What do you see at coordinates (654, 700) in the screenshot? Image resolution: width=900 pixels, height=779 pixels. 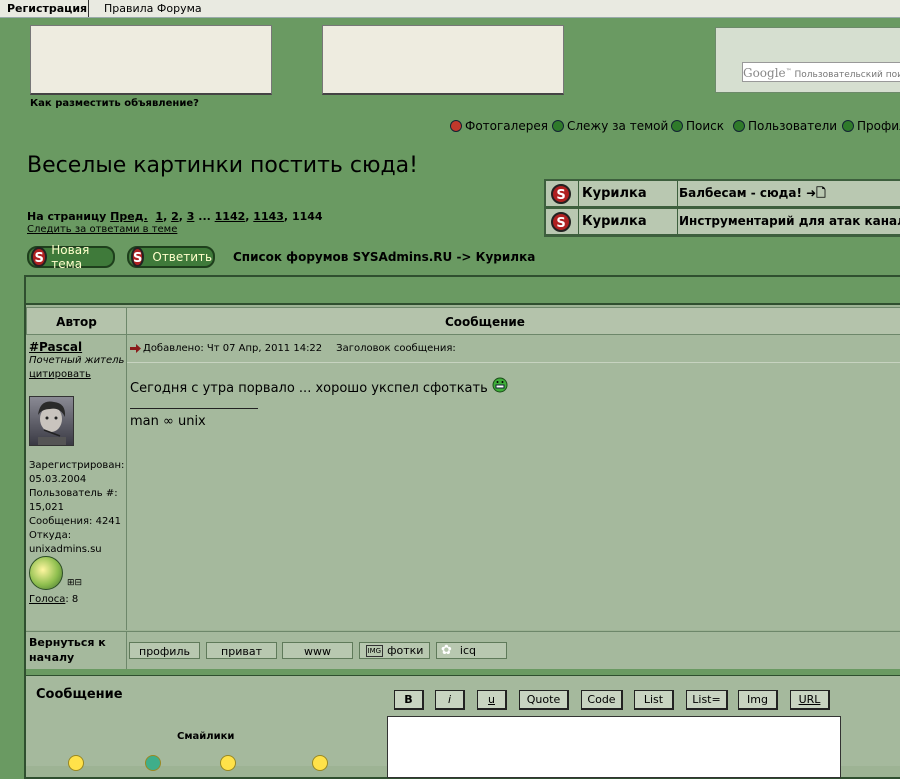 I see `list-button: List` at bounding box center [654, 700].